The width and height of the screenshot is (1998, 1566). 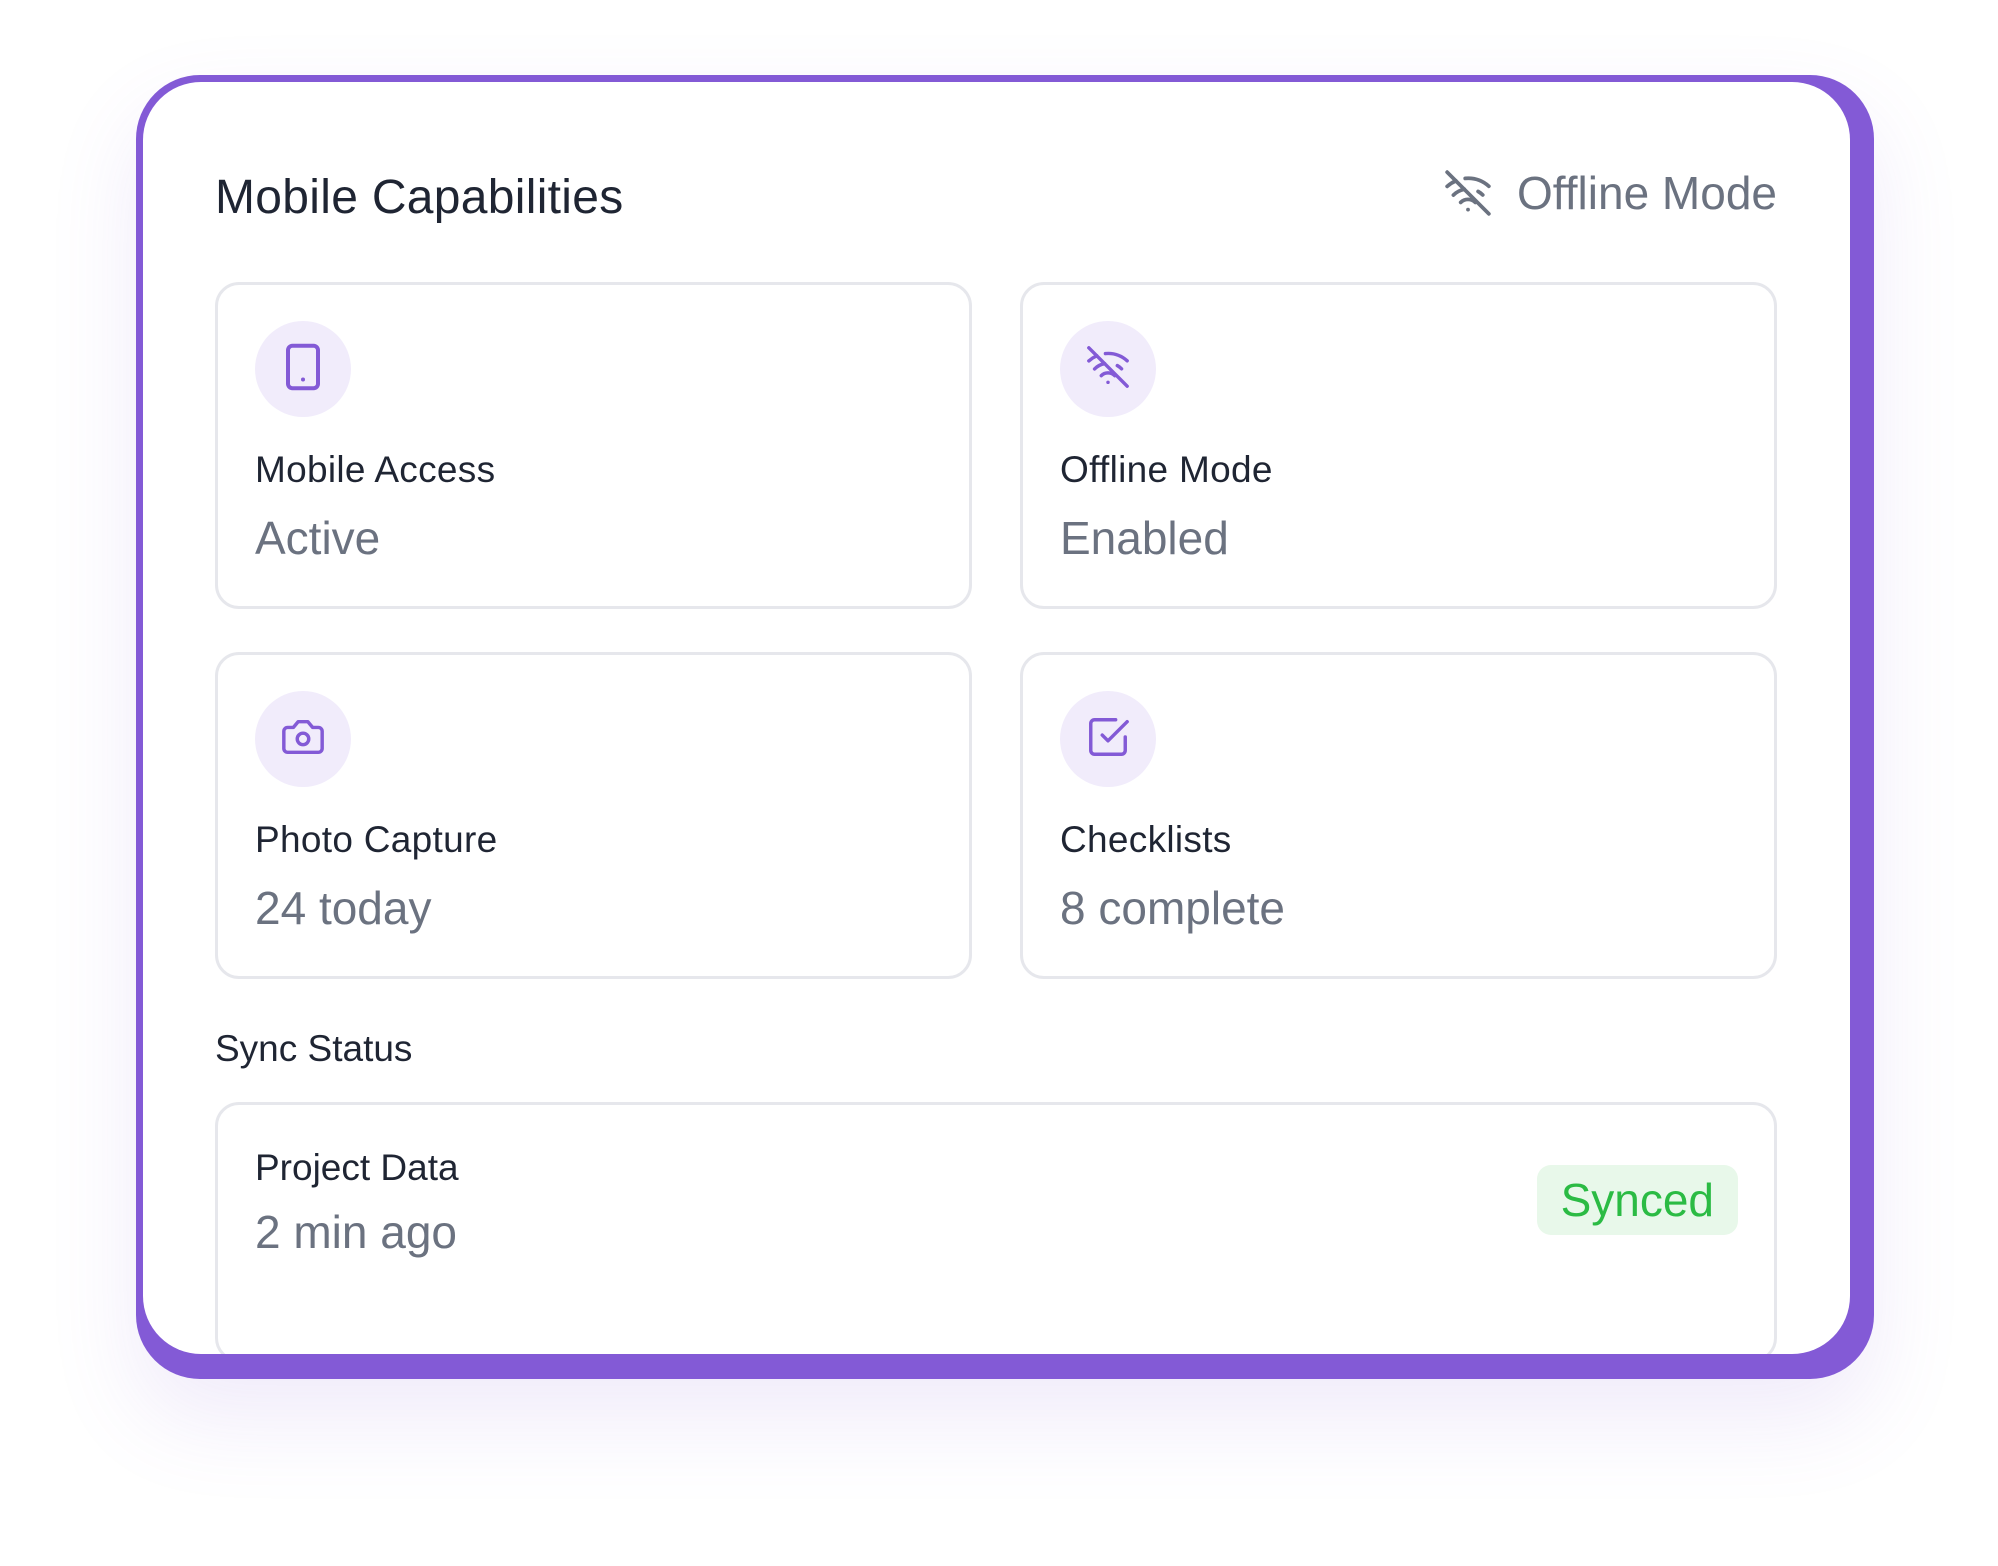 What do you see at coordinates (593, 815) in the screenshot?
I see `tile-photo-capture: Photo Capture 24 today` at bounding box center [593, 815].